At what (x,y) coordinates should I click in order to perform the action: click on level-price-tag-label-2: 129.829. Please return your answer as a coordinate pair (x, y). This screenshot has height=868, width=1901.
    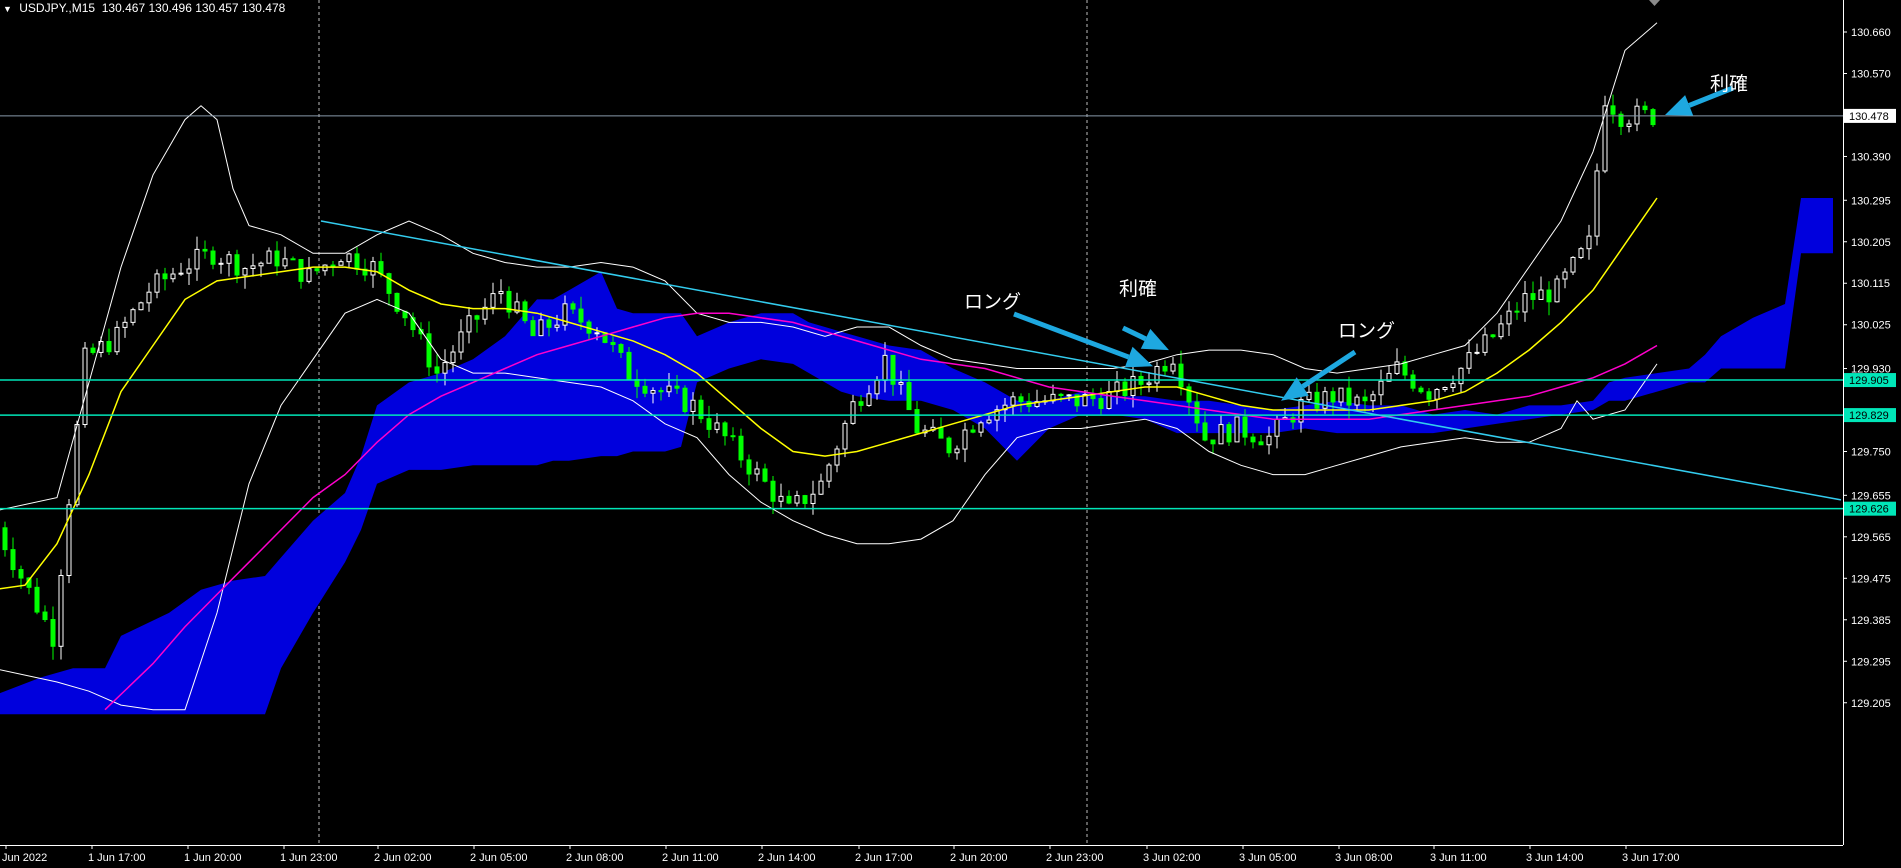
    Looking at the image, I should click on (1869, 416).